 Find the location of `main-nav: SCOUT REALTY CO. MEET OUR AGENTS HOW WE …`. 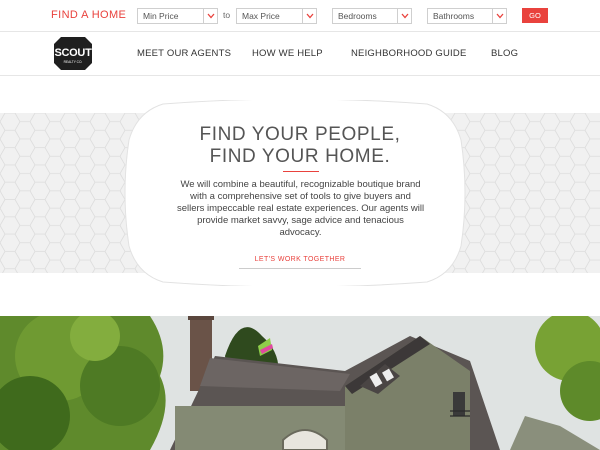

main-nav: SCOUT REALTY CO. MEET OUR AGENTS HOW WE … is located at coordinates (300, 53).